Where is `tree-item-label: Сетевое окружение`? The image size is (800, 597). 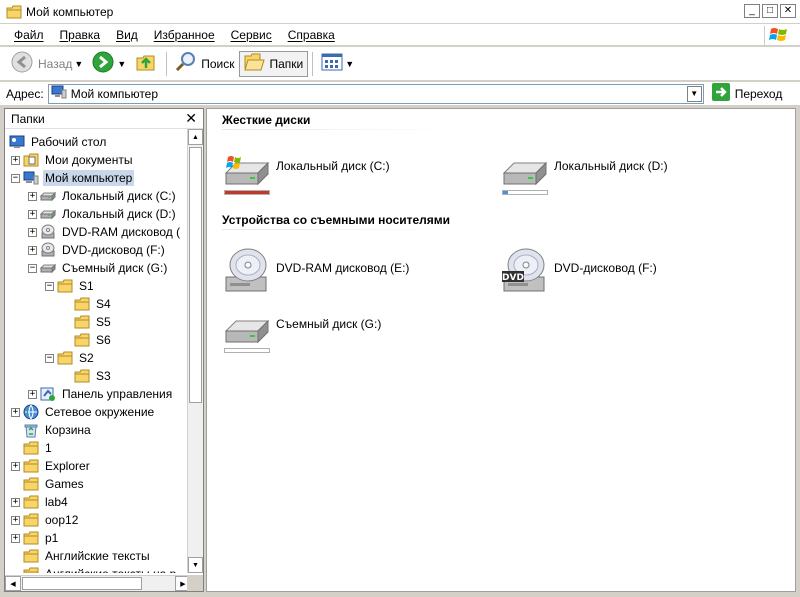
tree-item-label: Сетевое окружение is located at coordinates (100, 412).